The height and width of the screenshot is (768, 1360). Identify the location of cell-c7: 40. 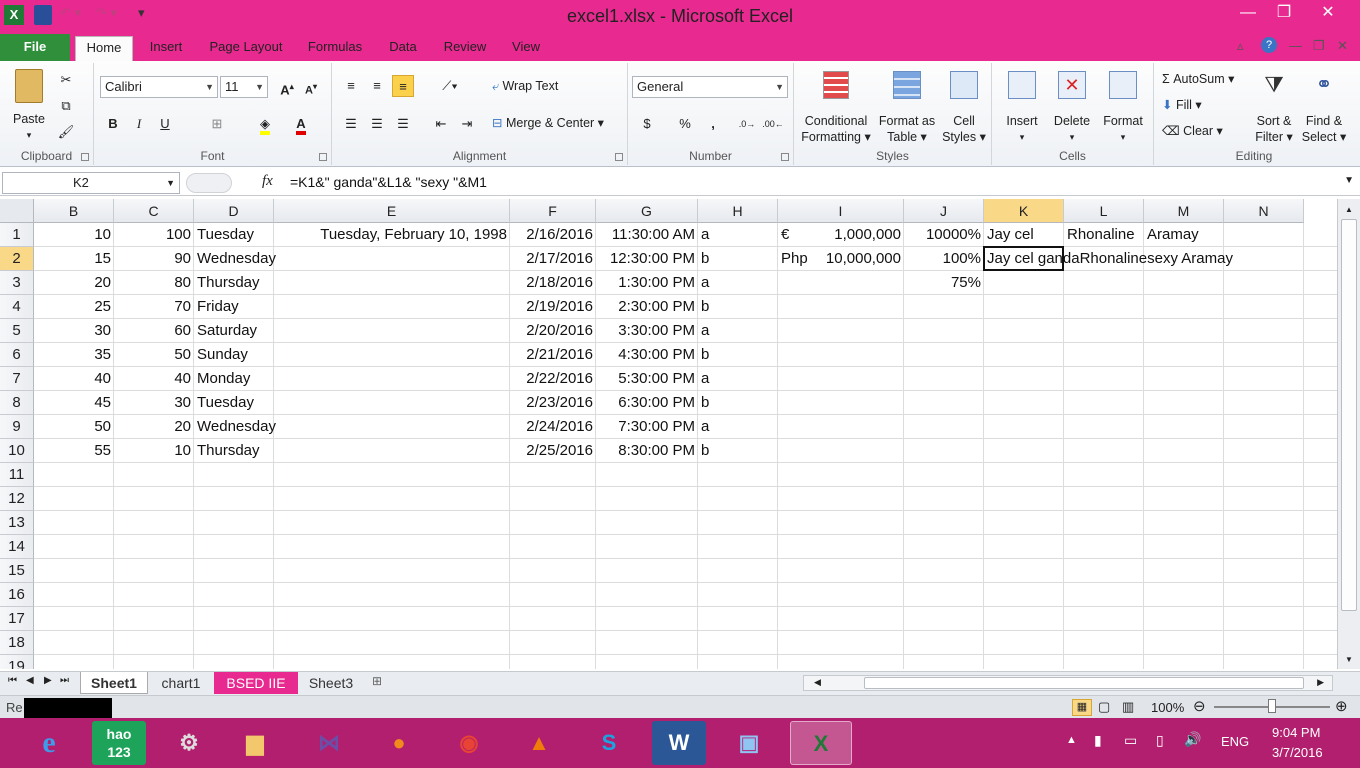
(154, 379).